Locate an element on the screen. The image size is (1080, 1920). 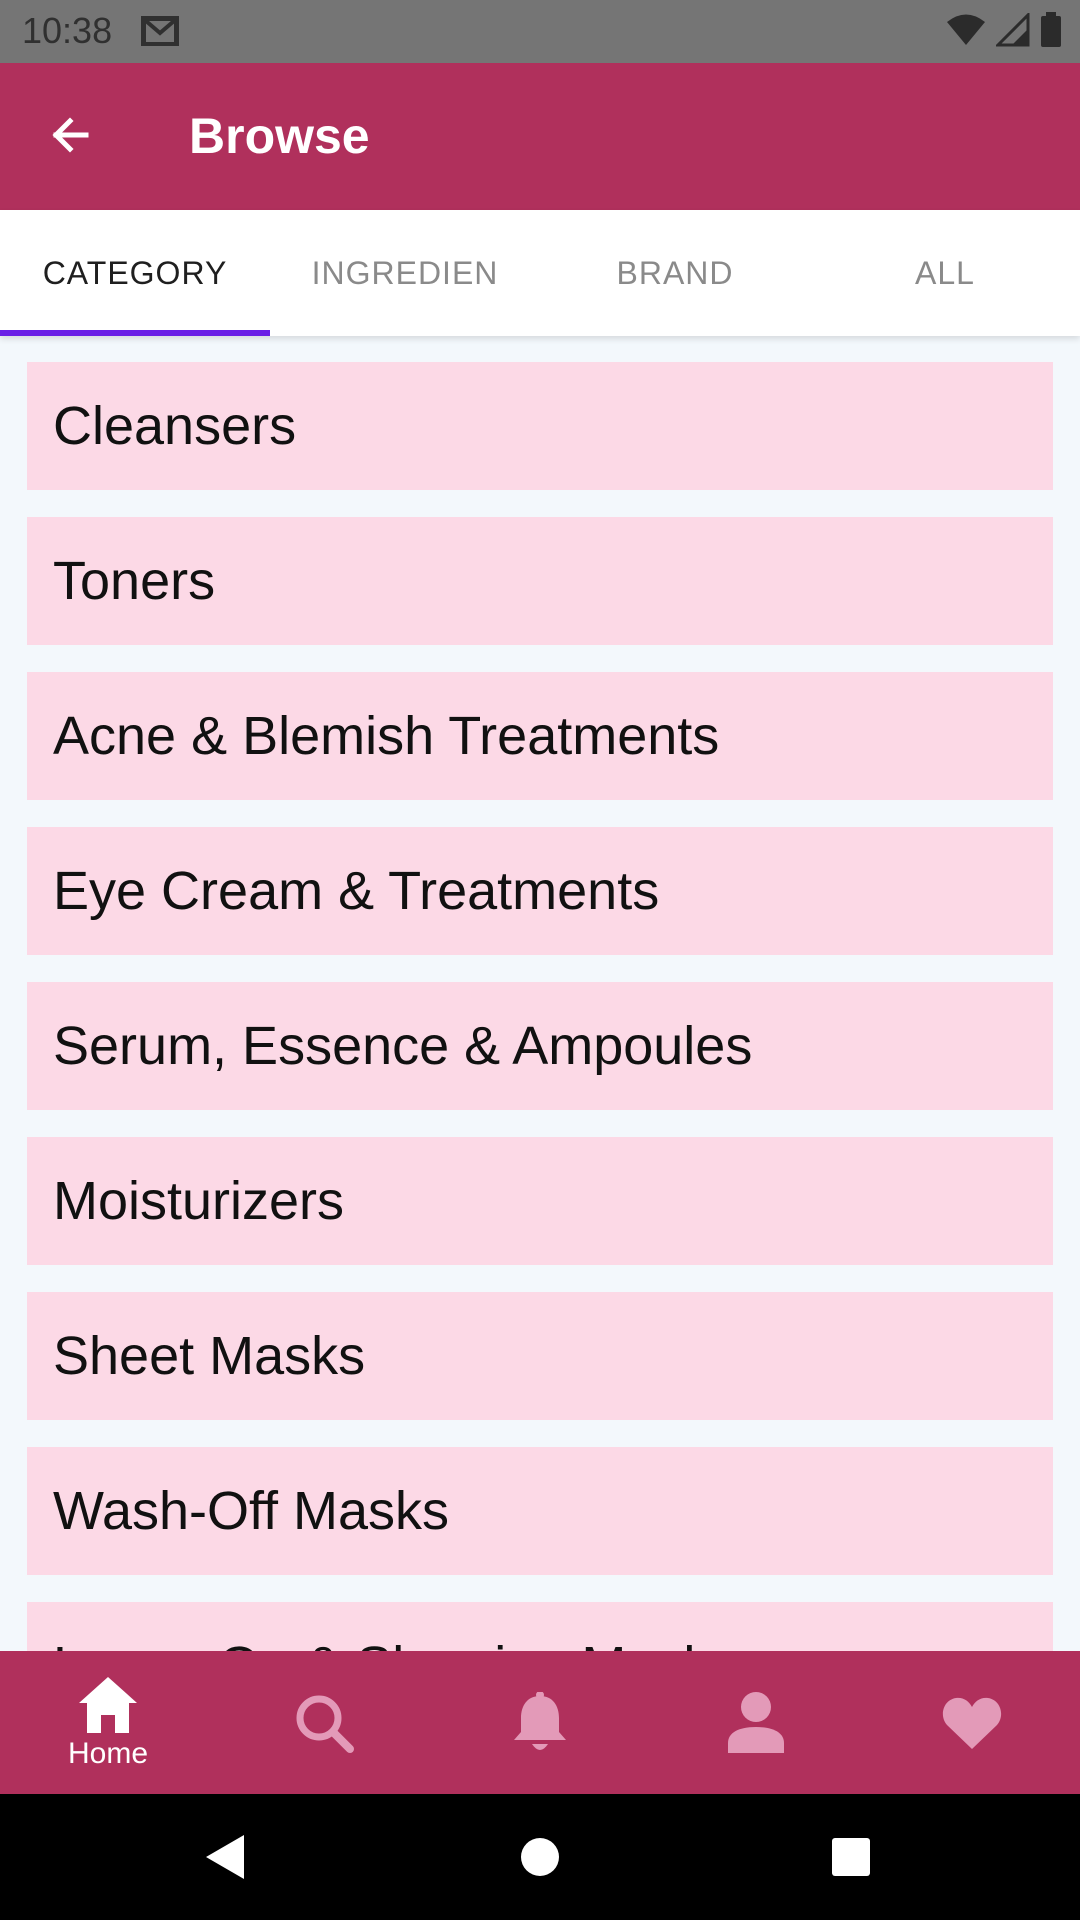
nav-home-label: Home is located at coordinates (108, 1753).